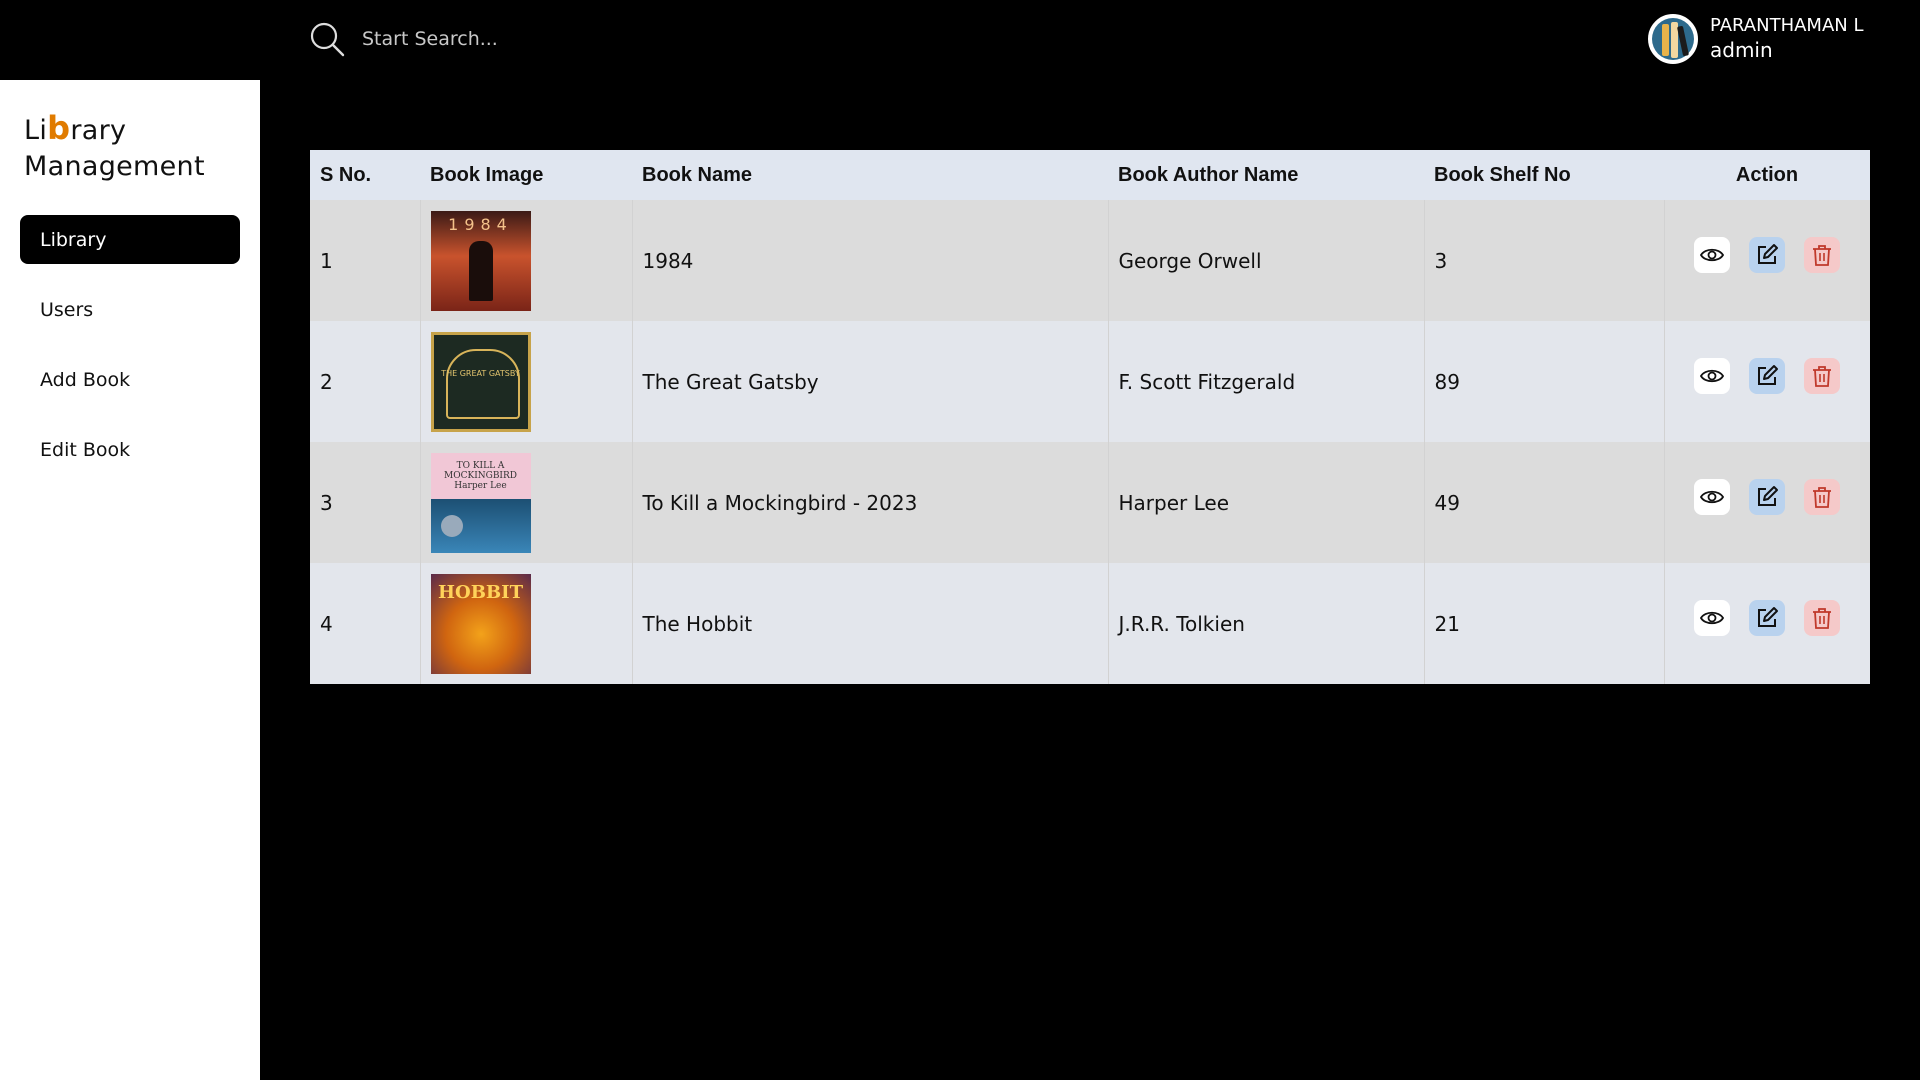  What do you see at coordinates (480, 623) in the screenshot?
I see `book-cover-image: HOBBIT` at bounding box center [480, 623].